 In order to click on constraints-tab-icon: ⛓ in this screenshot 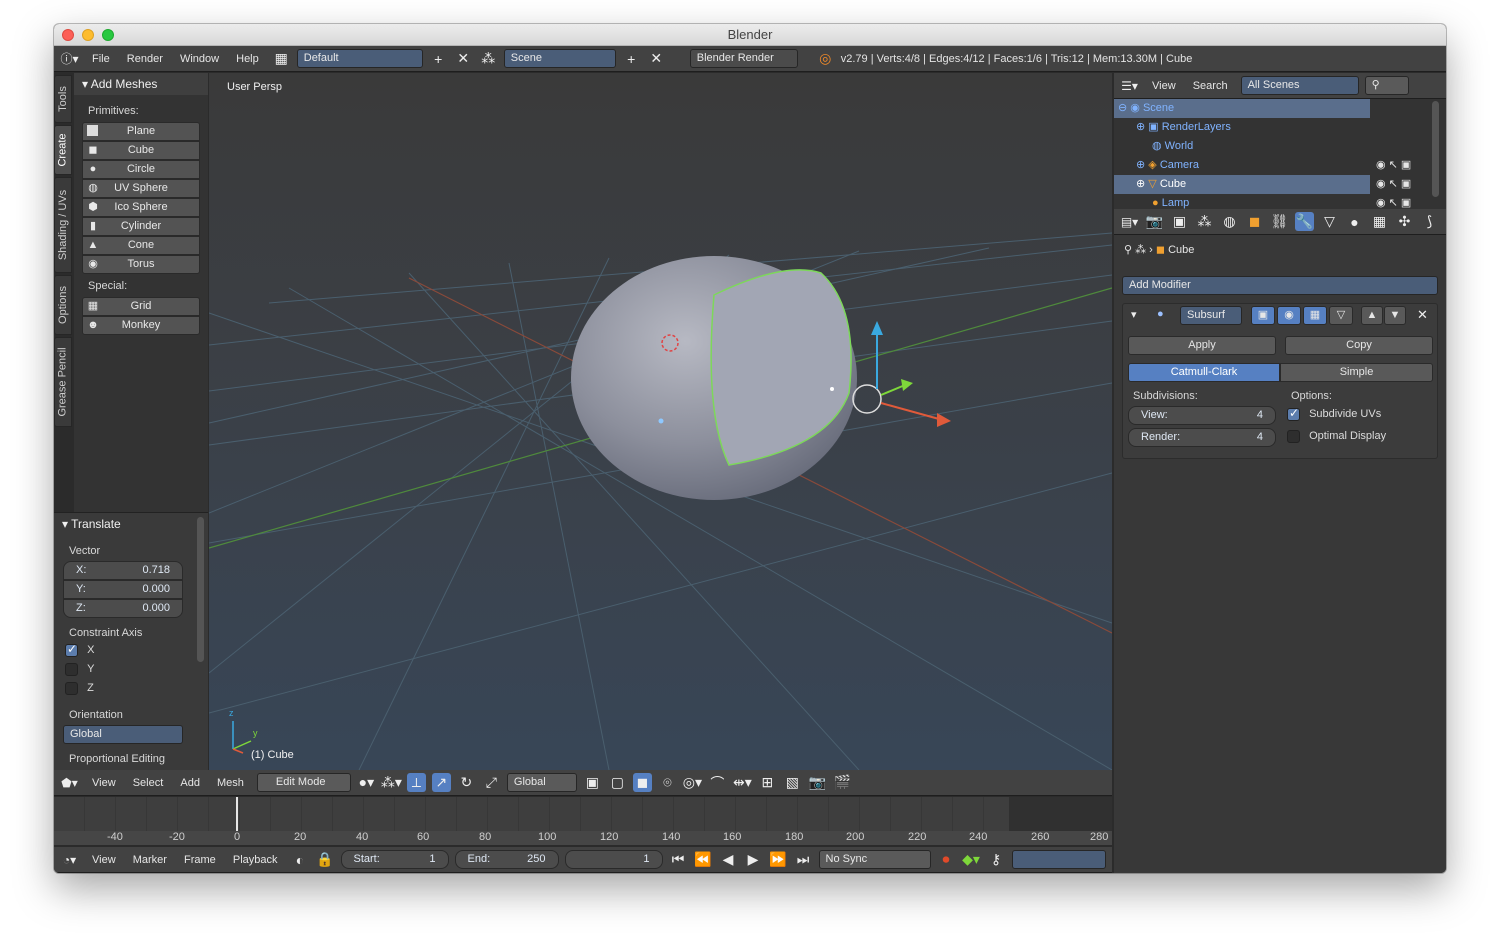, I will do `click(1279, 221)`.